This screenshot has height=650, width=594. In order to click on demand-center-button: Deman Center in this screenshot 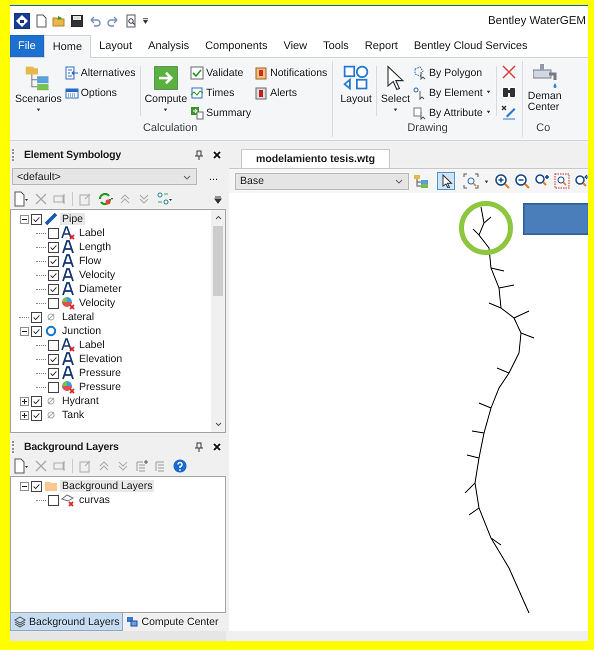, I will do `click(545, 92)`.